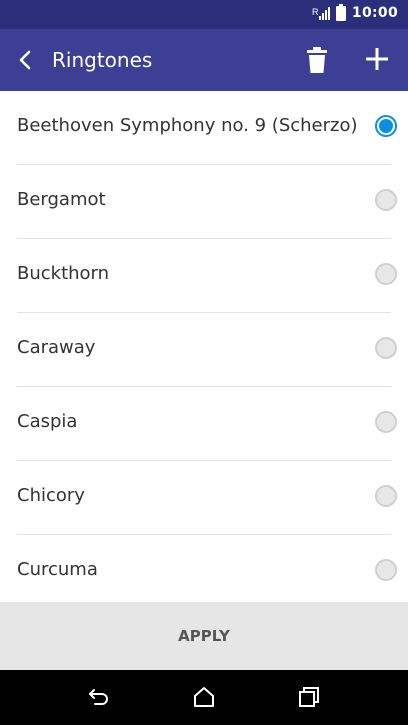 The width and height of the screenshot is (408, 725). I want to click on ringtone-label: Caraway, so click(56, 347).